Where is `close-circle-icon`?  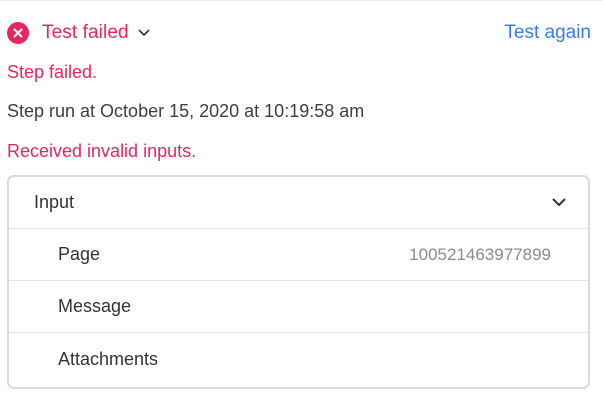
close-circle-icon is located at coordinates (18, 33).